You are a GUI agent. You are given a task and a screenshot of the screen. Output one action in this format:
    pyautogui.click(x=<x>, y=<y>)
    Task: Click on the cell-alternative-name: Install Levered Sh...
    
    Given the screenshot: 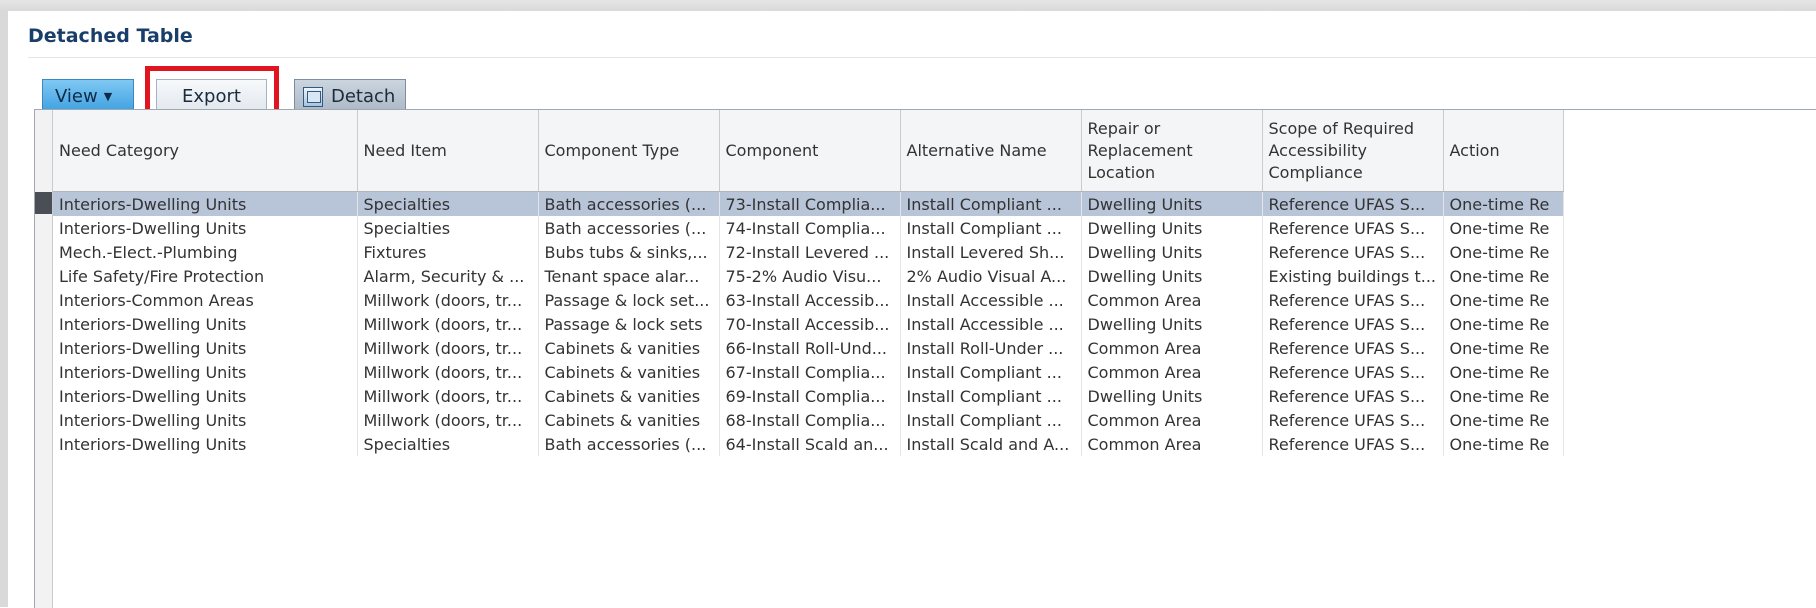 What is the action you would take?
    pyautogui.click(x=991, y=252)
    